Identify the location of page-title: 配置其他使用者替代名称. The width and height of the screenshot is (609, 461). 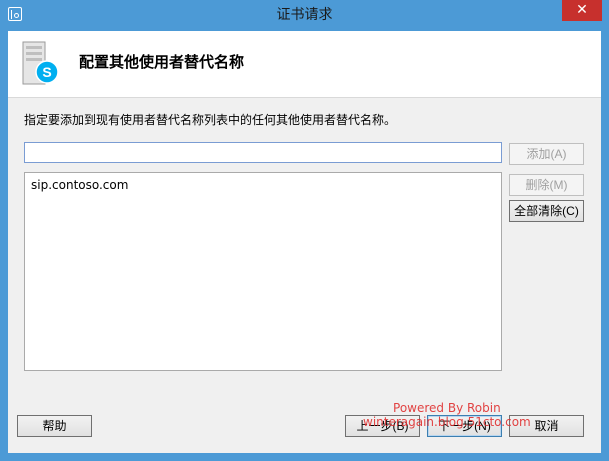
(162, 62).